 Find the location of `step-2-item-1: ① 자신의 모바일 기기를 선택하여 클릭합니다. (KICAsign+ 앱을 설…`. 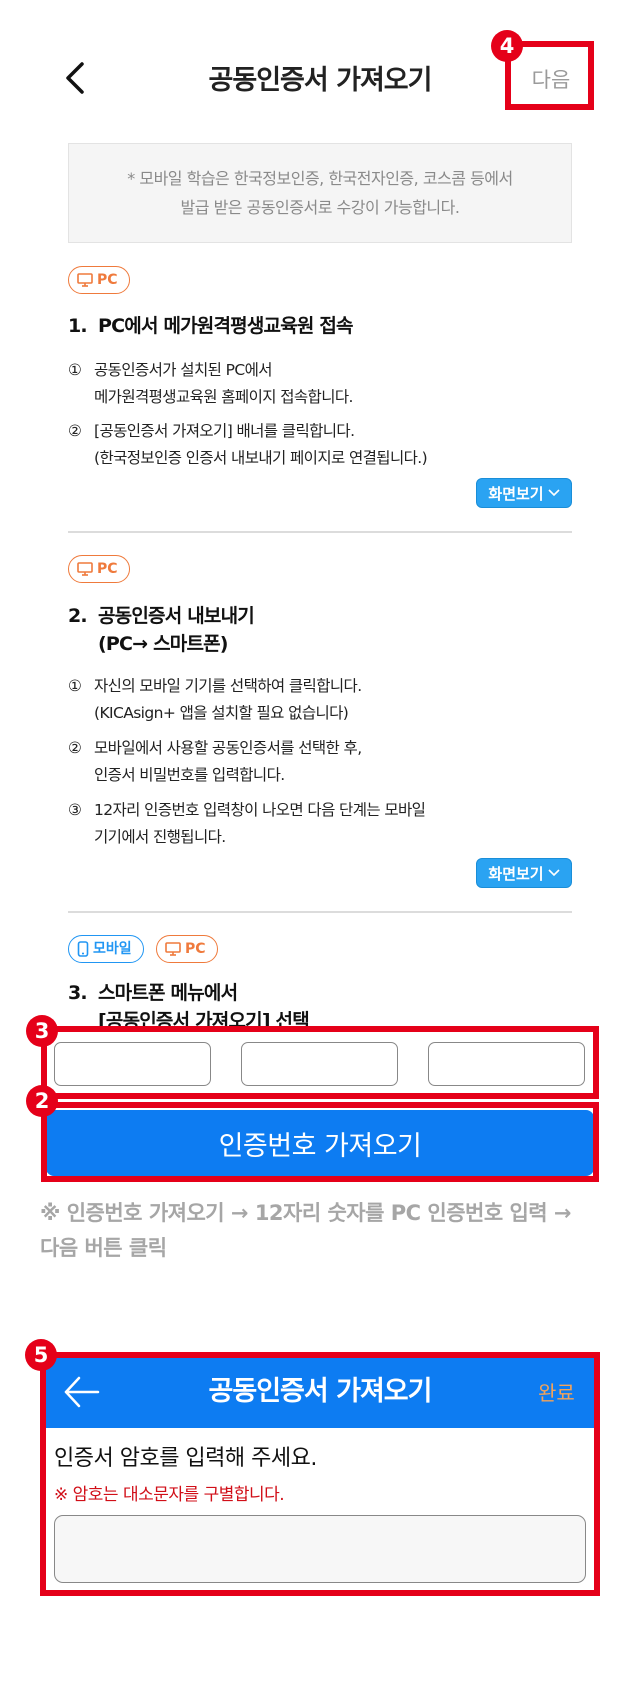

step-2-item-1: ① 자신의 모바일 기기를 선택하여 클릭합니다. (KICAsign+ 앱을 설… is located at coordinates (323, 700).